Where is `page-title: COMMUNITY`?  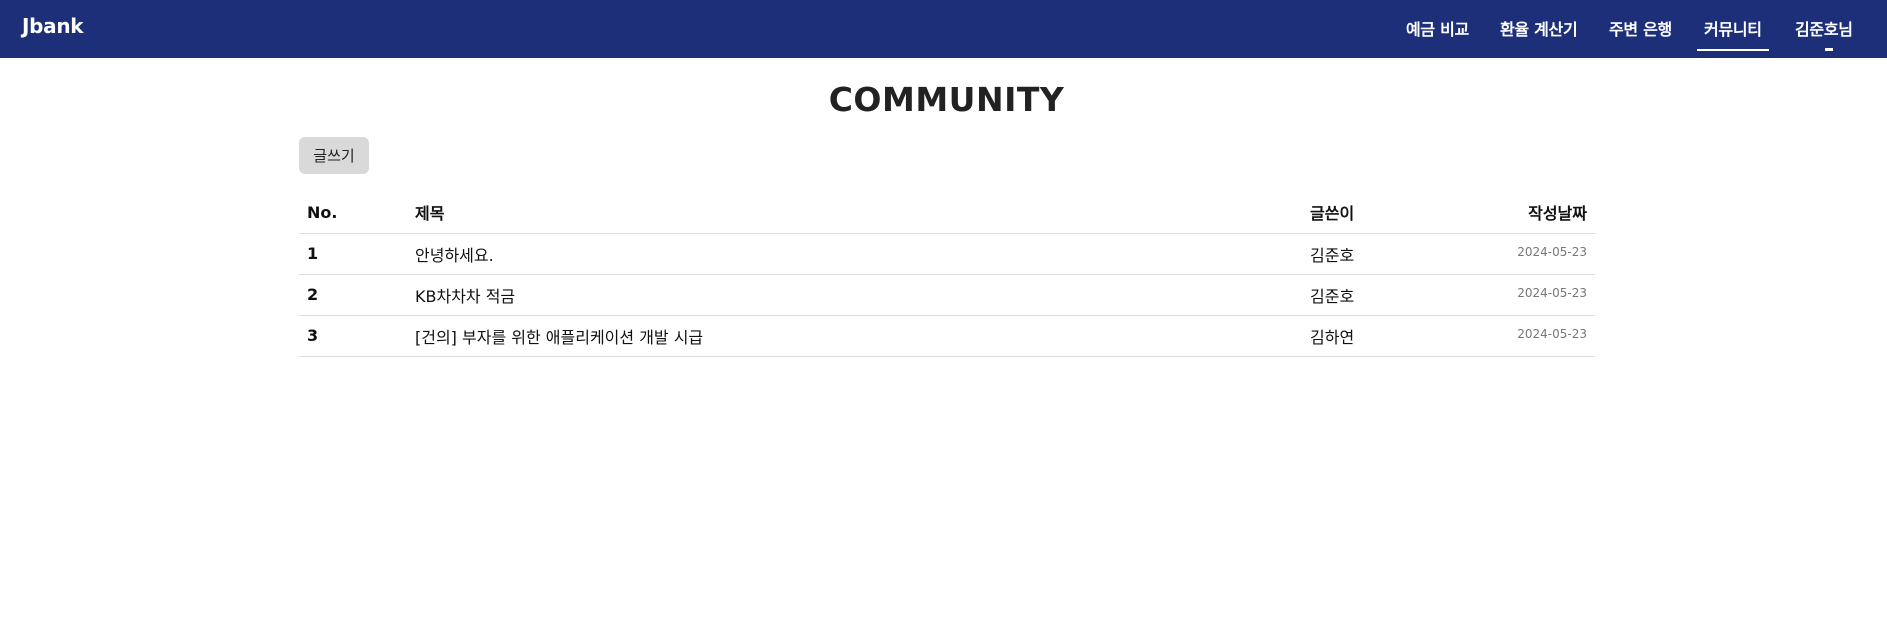 page-title: COMMUNITY is located at coordinates (946, 99).